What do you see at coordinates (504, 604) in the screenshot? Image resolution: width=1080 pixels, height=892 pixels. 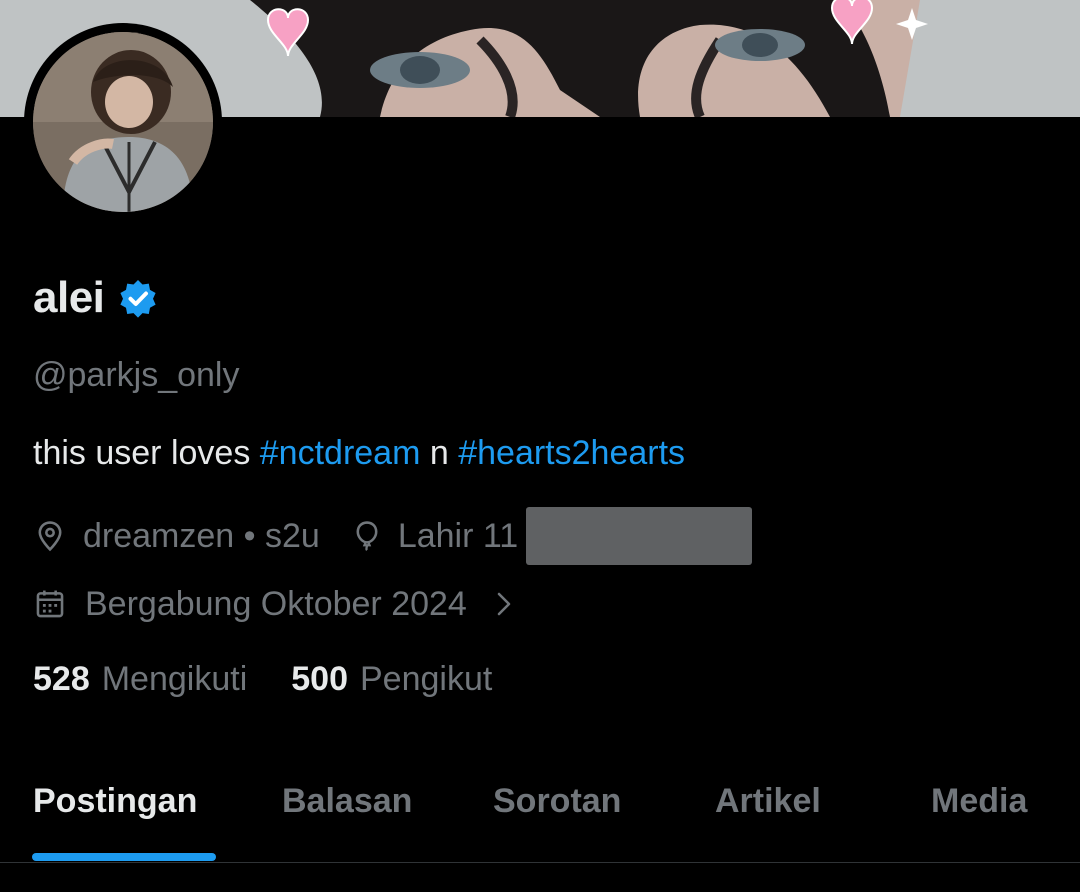 I see `chevron-right-icon` at bounding box center [504, 604].